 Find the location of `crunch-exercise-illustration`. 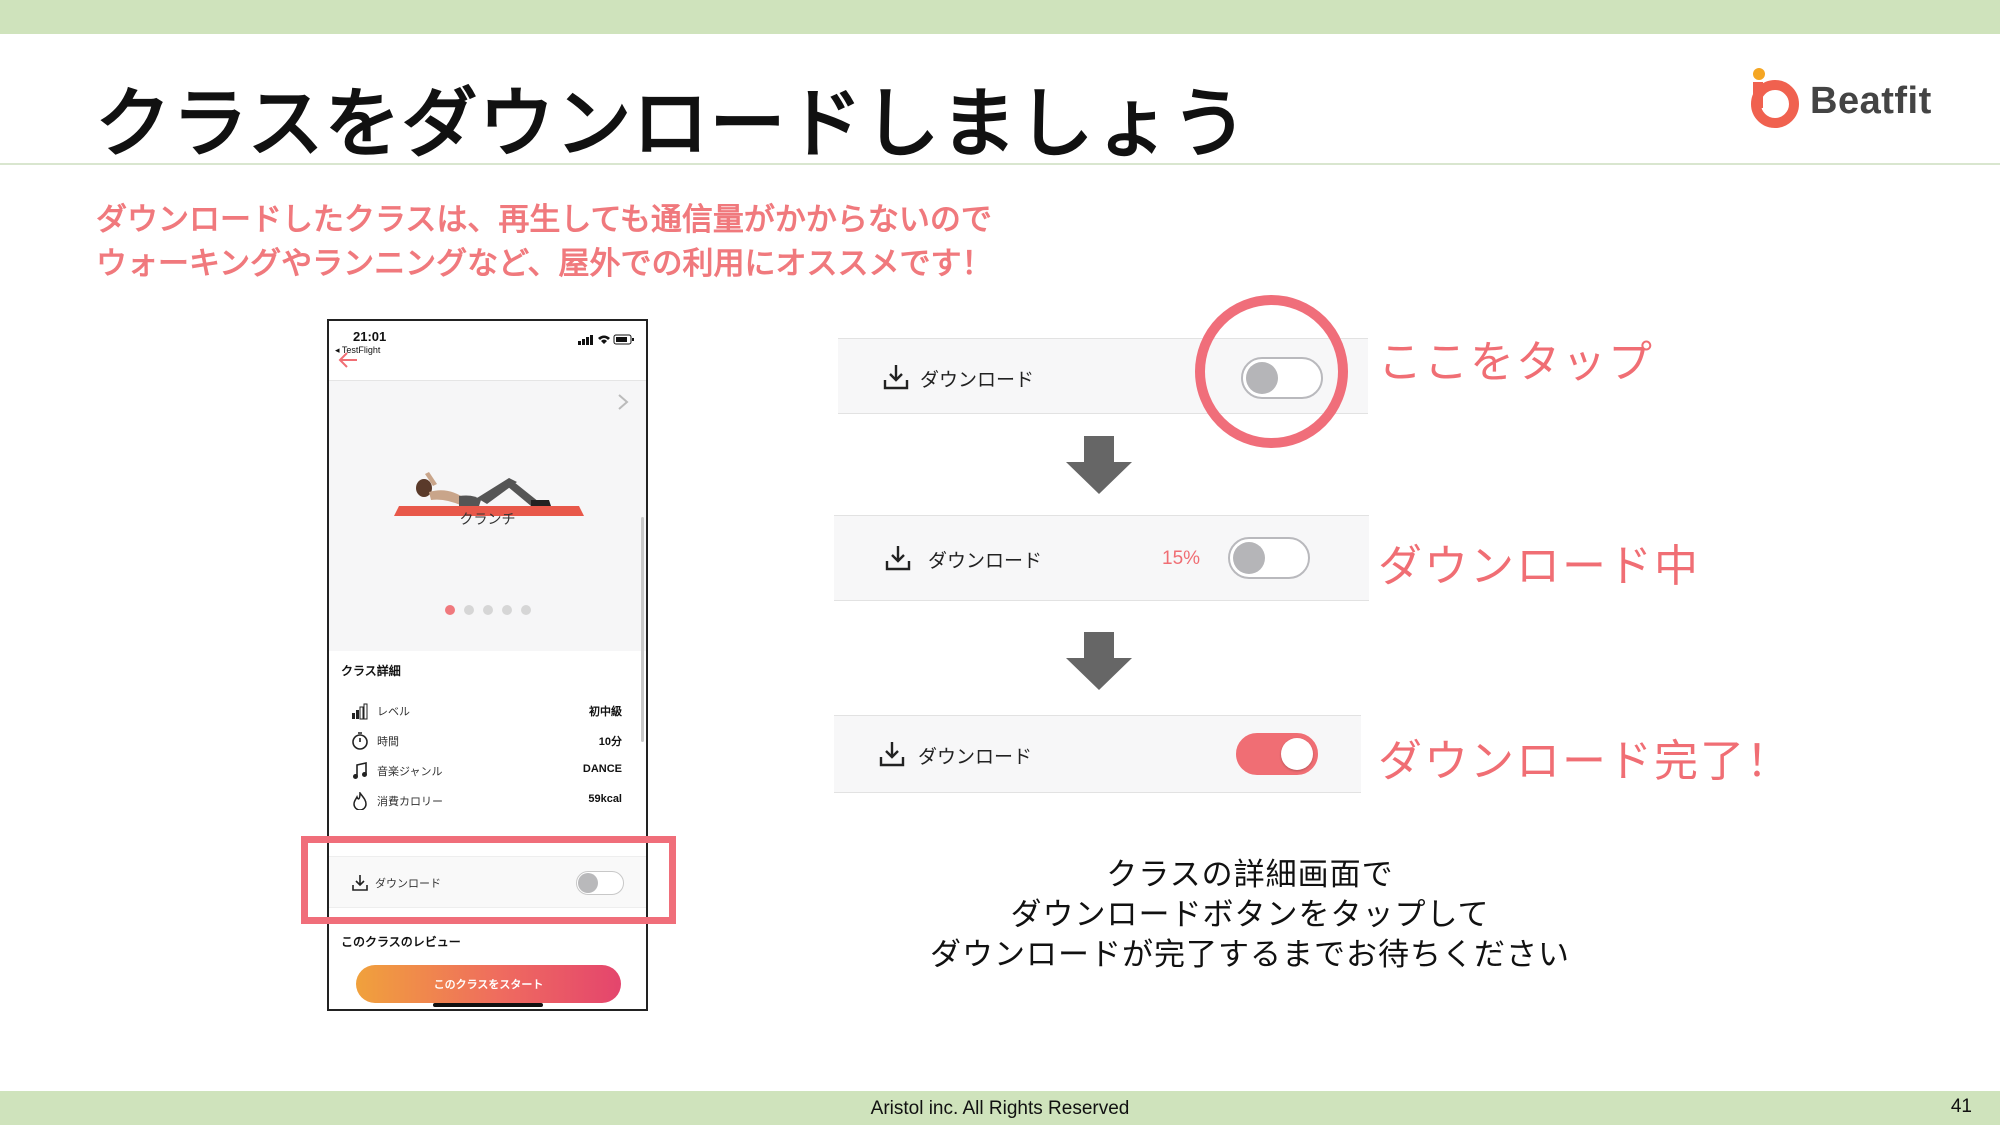

crunch-exercise-illustration is located at coordinates (489, 494).